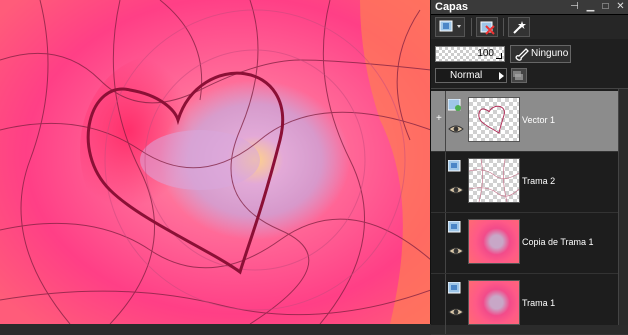  I want to click on layer-lock-icon, so click(518, 75).